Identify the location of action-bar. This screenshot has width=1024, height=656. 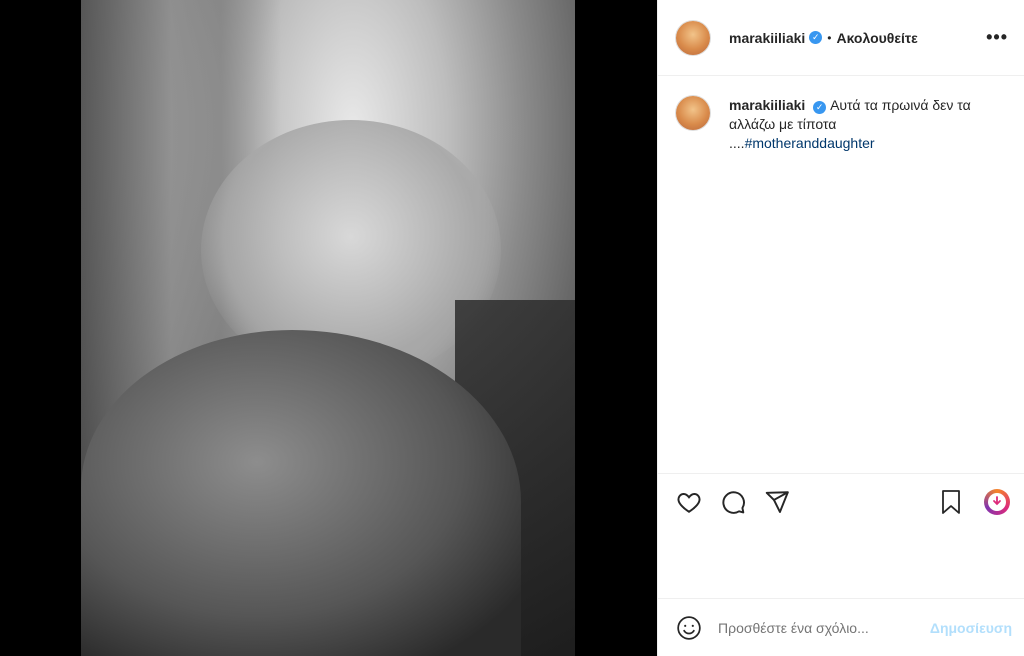
(841, 501).